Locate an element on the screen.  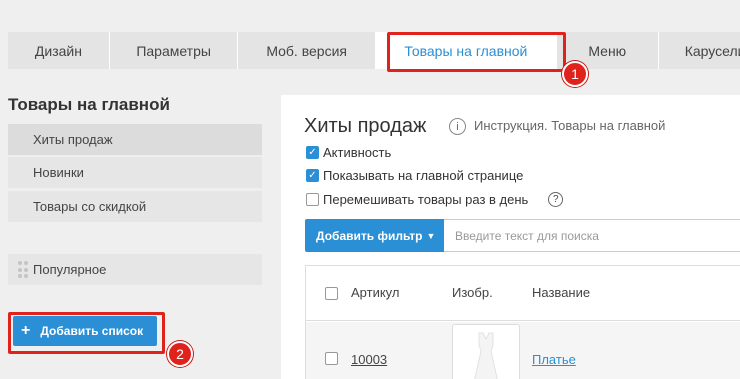
shuffle-checkbox-row: Перемешивать товары раз в день ? is located at coordinates (435, 199).